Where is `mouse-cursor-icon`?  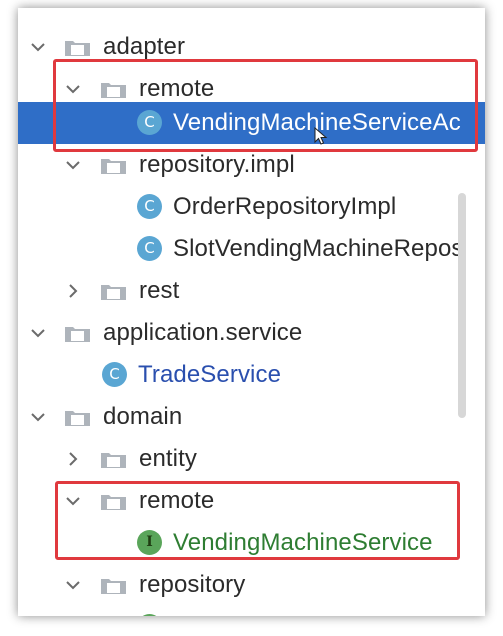 mouse-cursor-icon is located at coordinates (321, 136).